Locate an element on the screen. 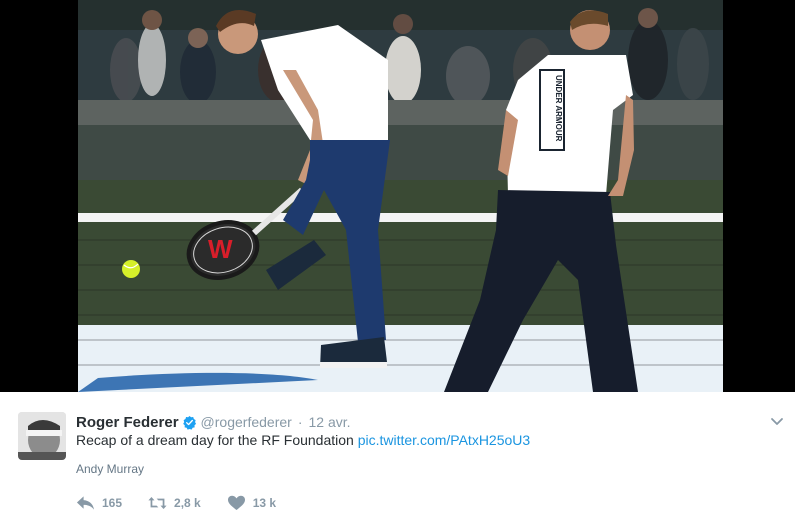 The height and width of the screenshot is (525, 795). tweet-actions: 165 2,8 k 13 k is located at coordinates (189, 503).